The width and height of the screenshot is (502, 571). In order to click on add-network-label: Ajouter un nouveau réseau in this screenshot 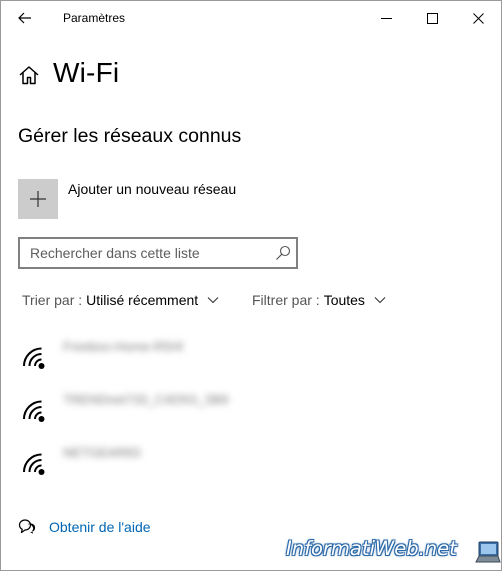, I will do `click(152, 189)`.